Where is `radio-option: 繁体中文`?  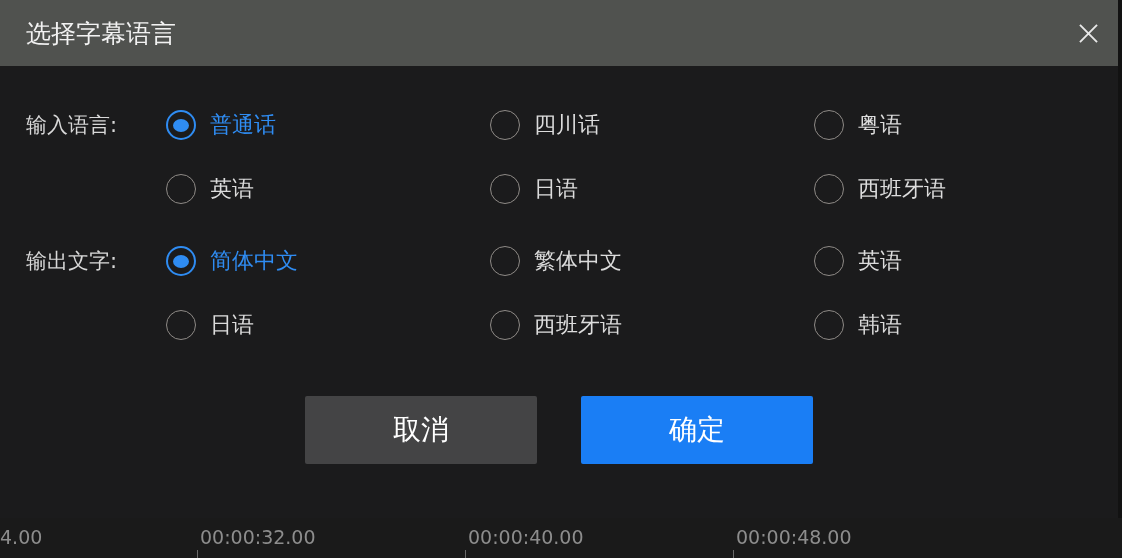 radio-option: 繁体中文 is located at coordinates (556, 261).